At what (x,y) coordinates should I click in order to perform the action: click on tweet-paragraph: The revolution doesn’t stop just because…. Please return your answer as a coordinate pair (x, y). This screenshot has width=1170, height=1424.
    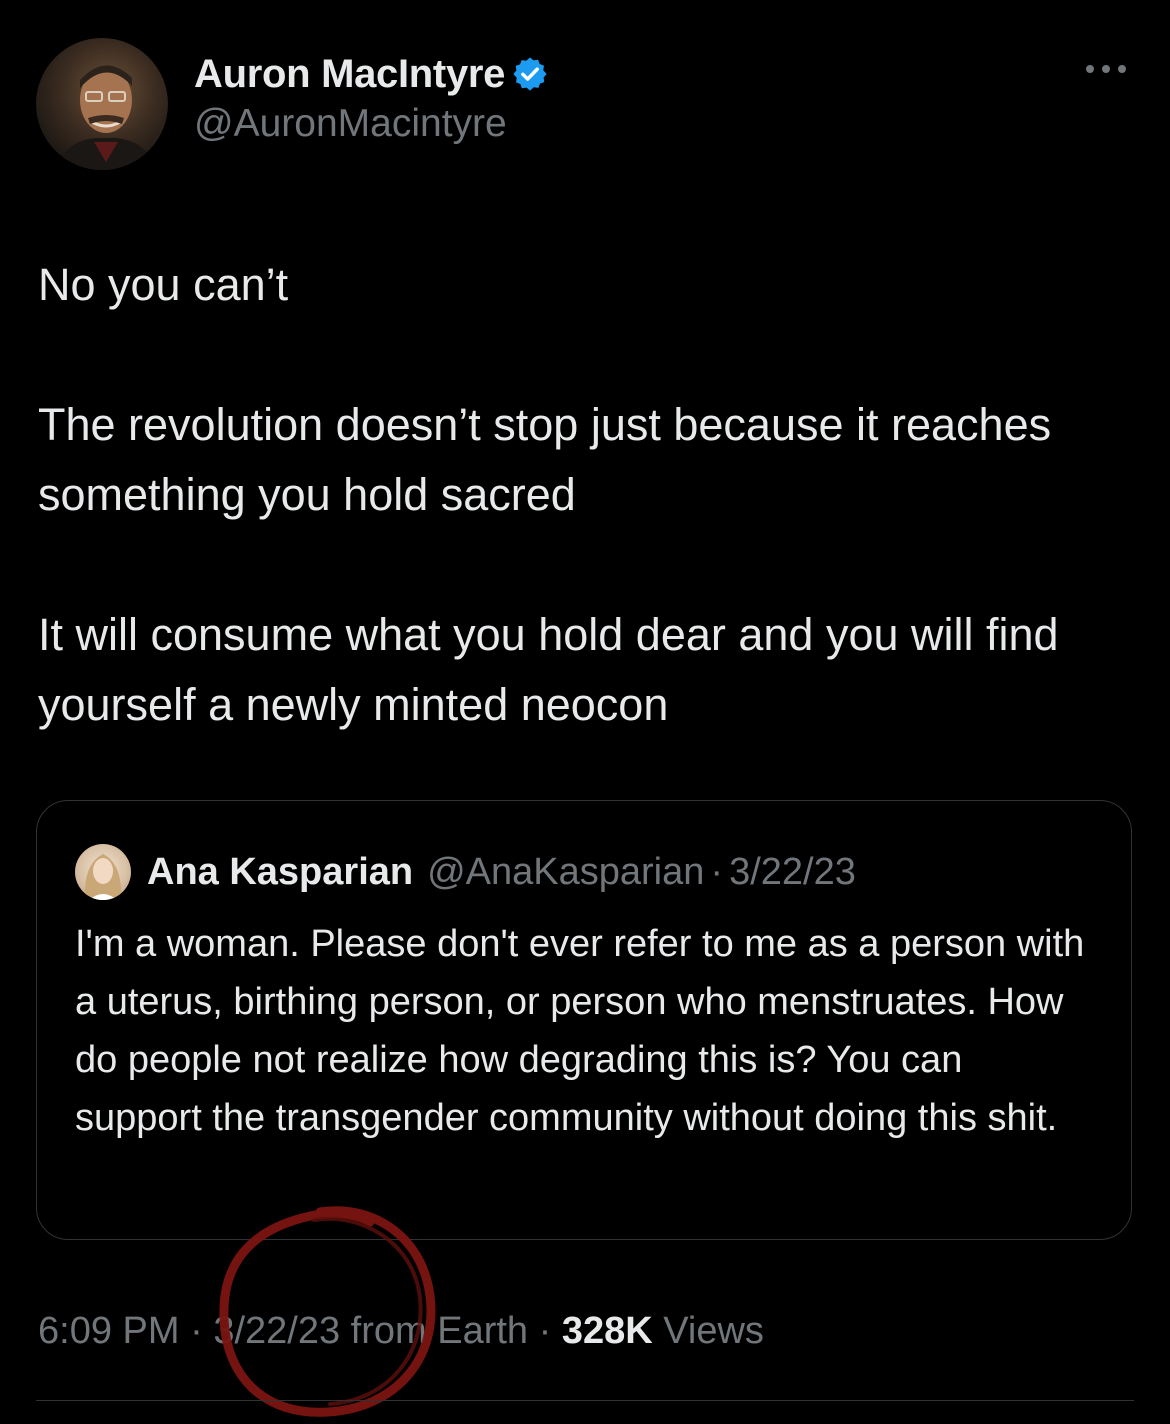
    Looking at the image, I should click on (545, 459).